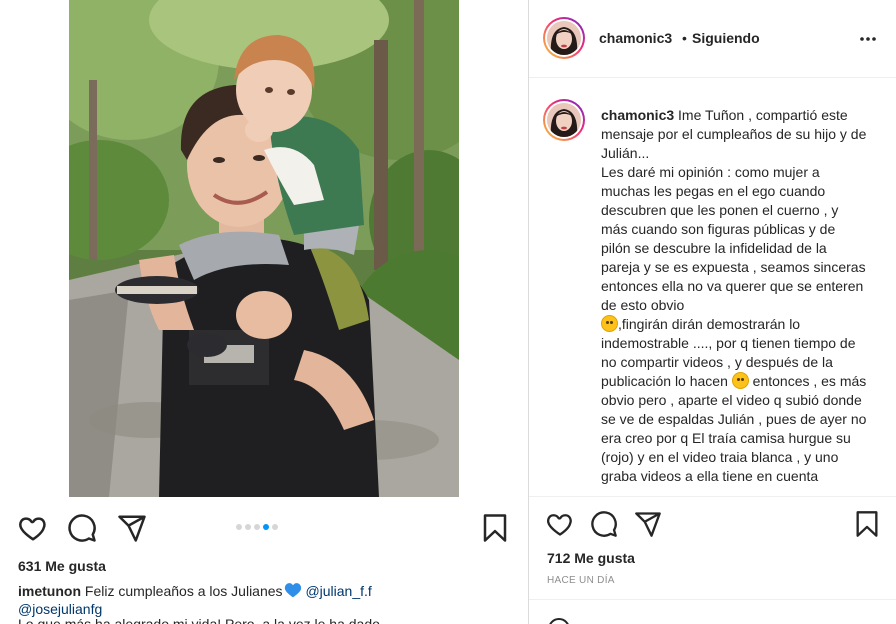 This screenshot has width=896, height=624. What do you see at coordinates (559, 620) in the screenshot?
I see `smiley-icon` at bounding box center [559, 620].